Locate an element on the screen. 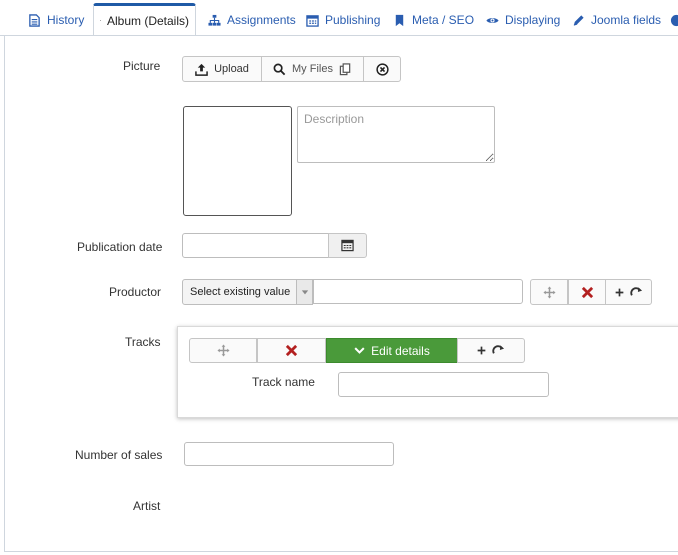 This screenshot has height=555, width=678. tab-album-details: Album (Details) is located at coordinates (144, 19).